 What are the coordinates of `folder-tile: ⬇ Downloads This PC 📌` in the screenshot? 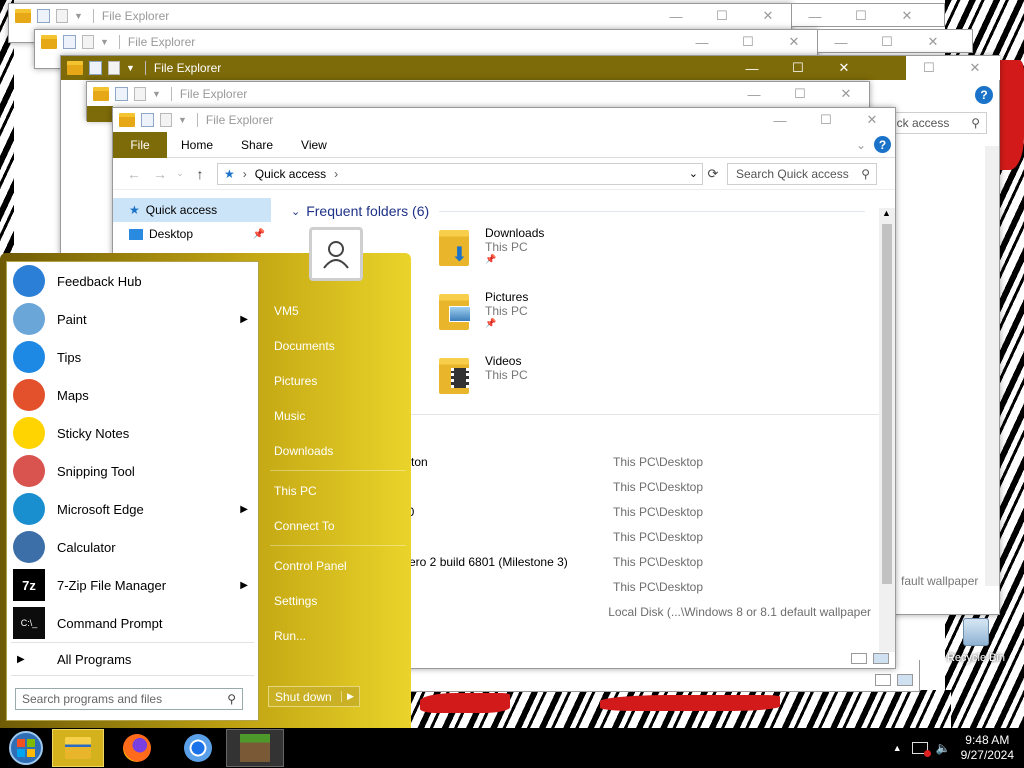 It's located at (490, 256).